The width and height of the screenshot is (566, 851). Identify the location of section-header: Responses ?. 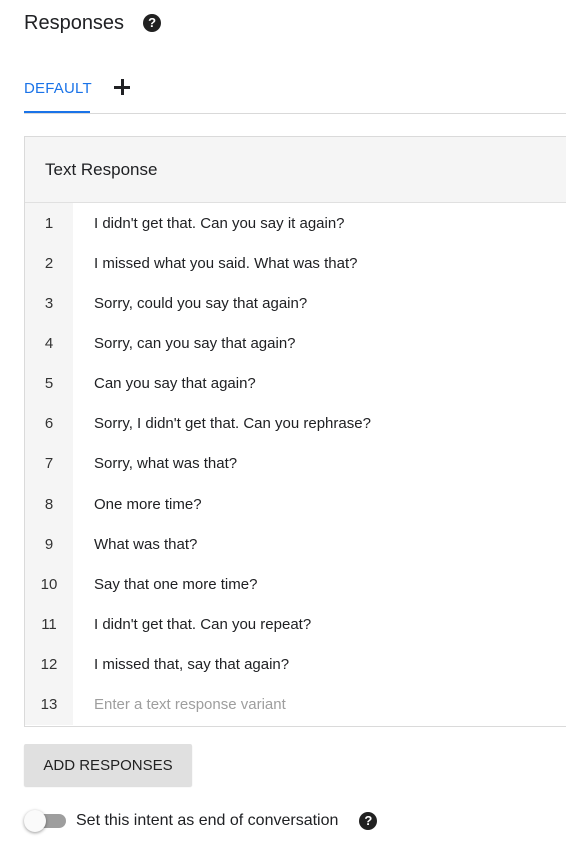
(93, 23).